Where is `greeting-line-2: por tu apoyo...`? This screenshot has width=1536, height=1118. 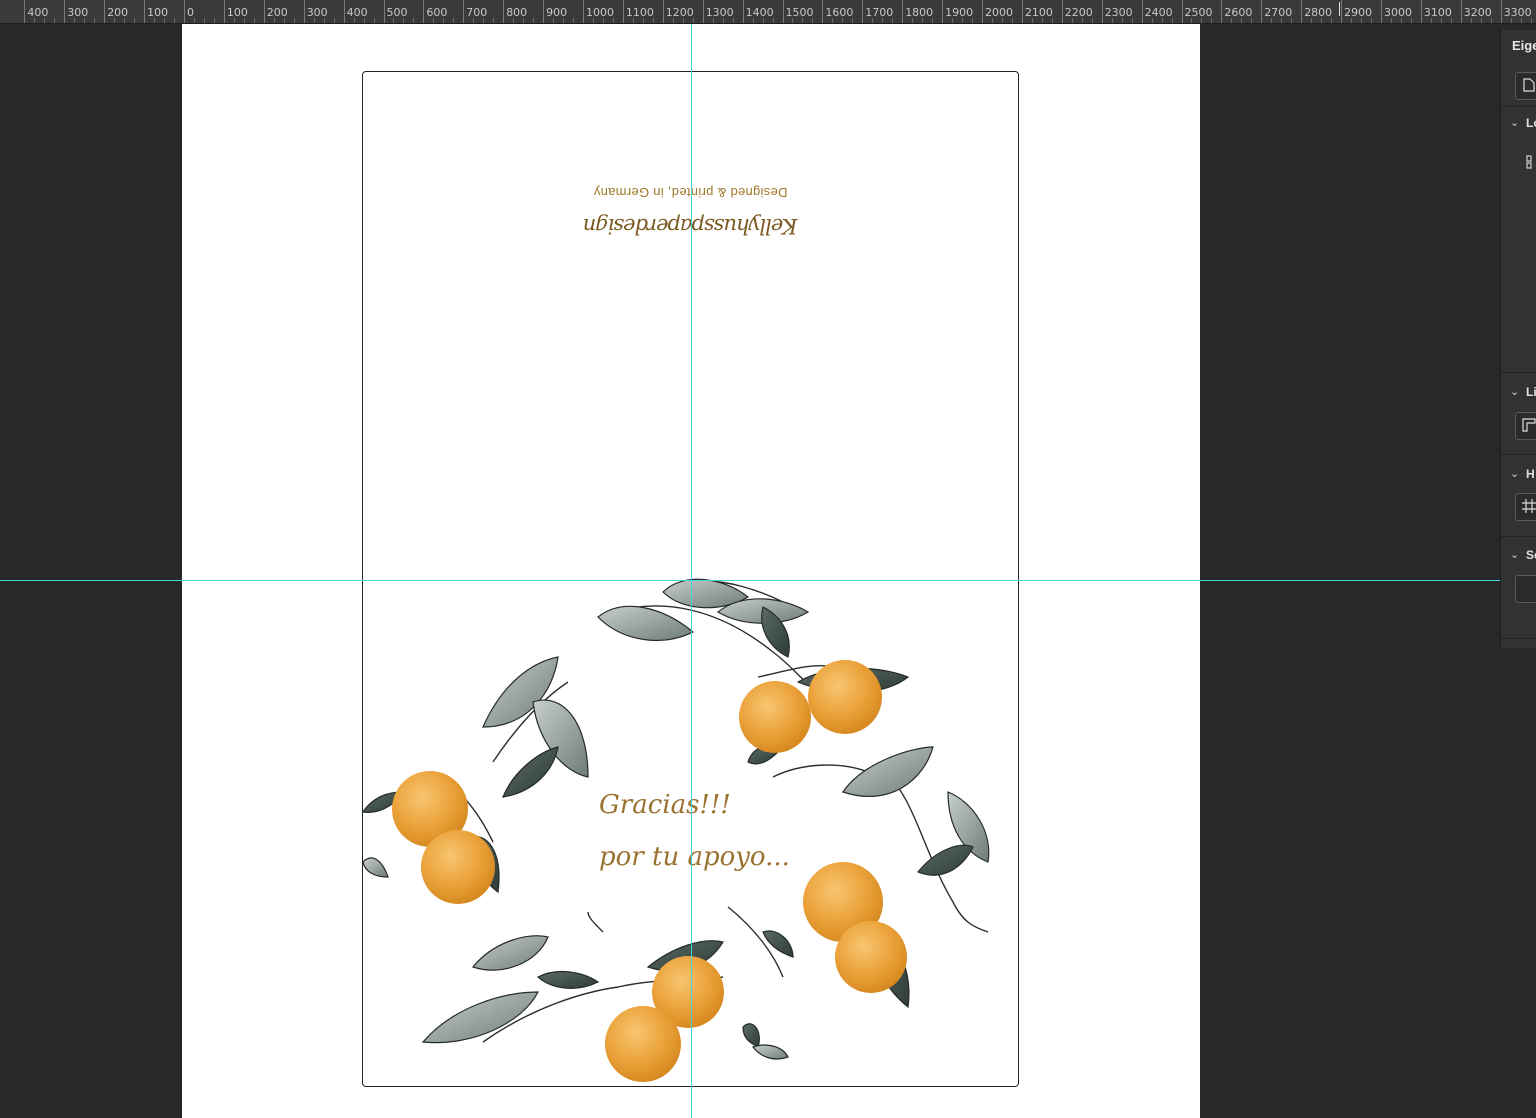 greeting-line-2: por tu apoyo... is located at coordinates (694, 857).